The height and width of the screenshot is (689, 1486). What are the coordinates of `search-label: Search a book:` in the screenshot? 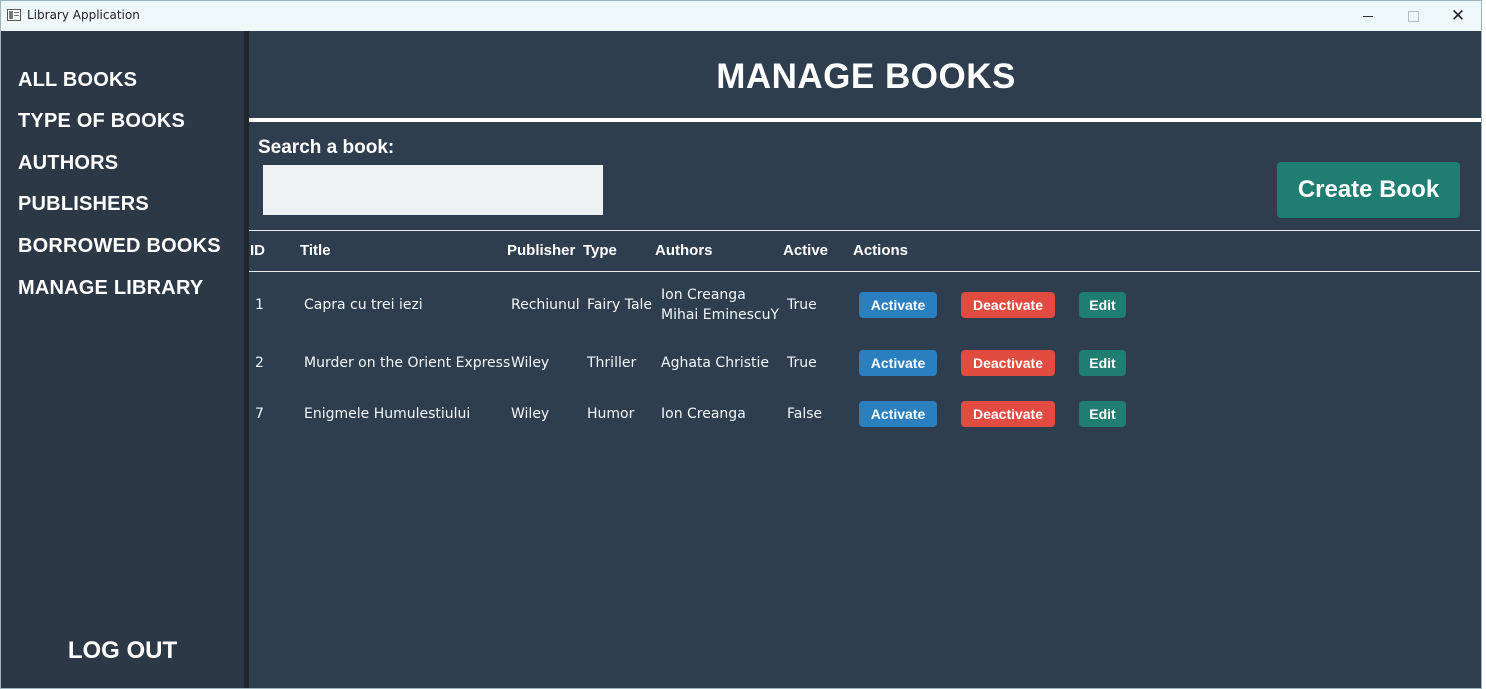 It's located at (326, 147).